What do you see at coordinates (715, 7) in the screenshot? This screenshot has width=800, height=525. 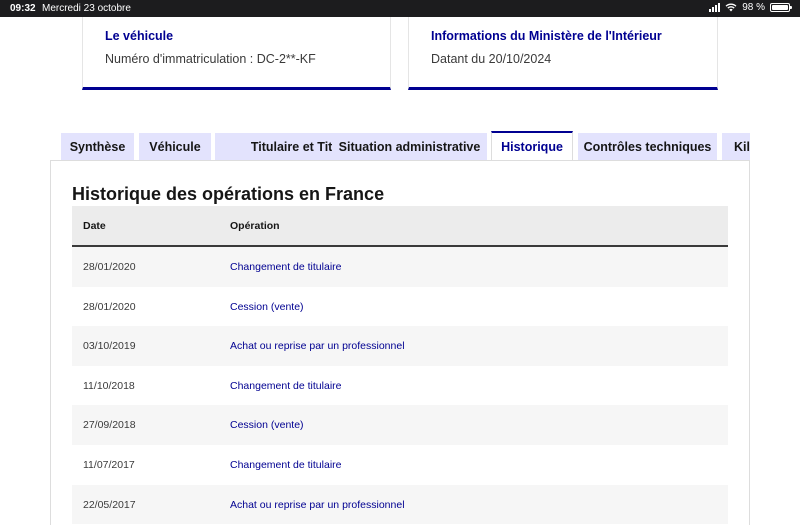 I see `signal-icon` at bounding box center [715, 7].